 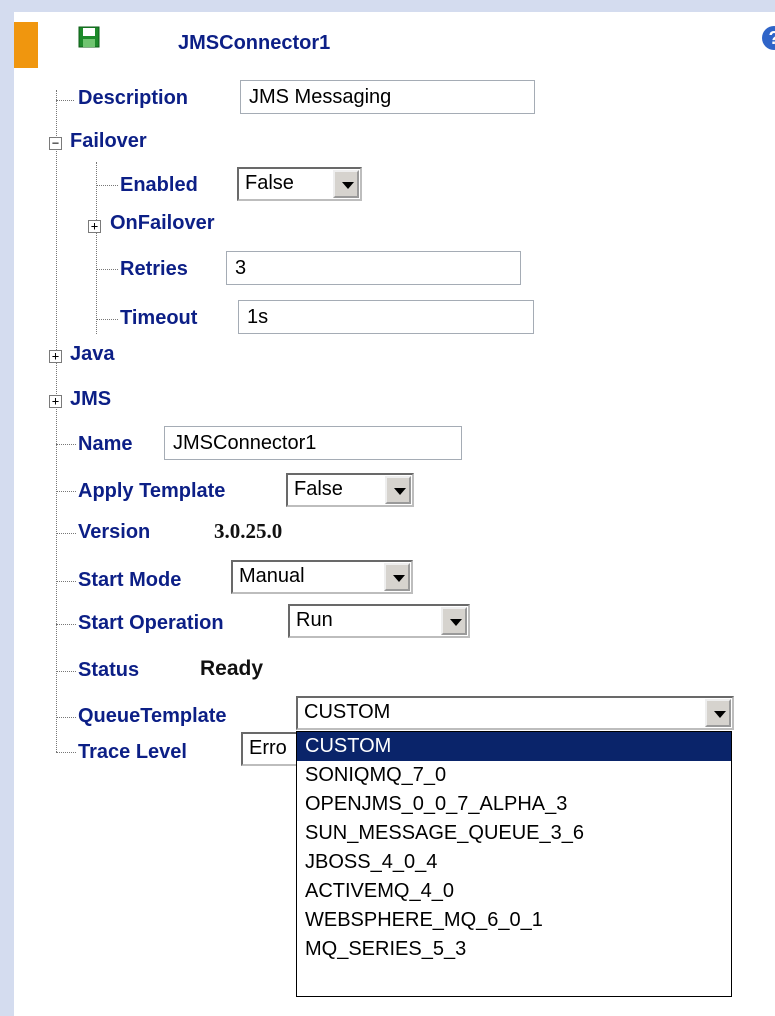 I want to click on retries-label: Retries, so click(x=154, y=269).